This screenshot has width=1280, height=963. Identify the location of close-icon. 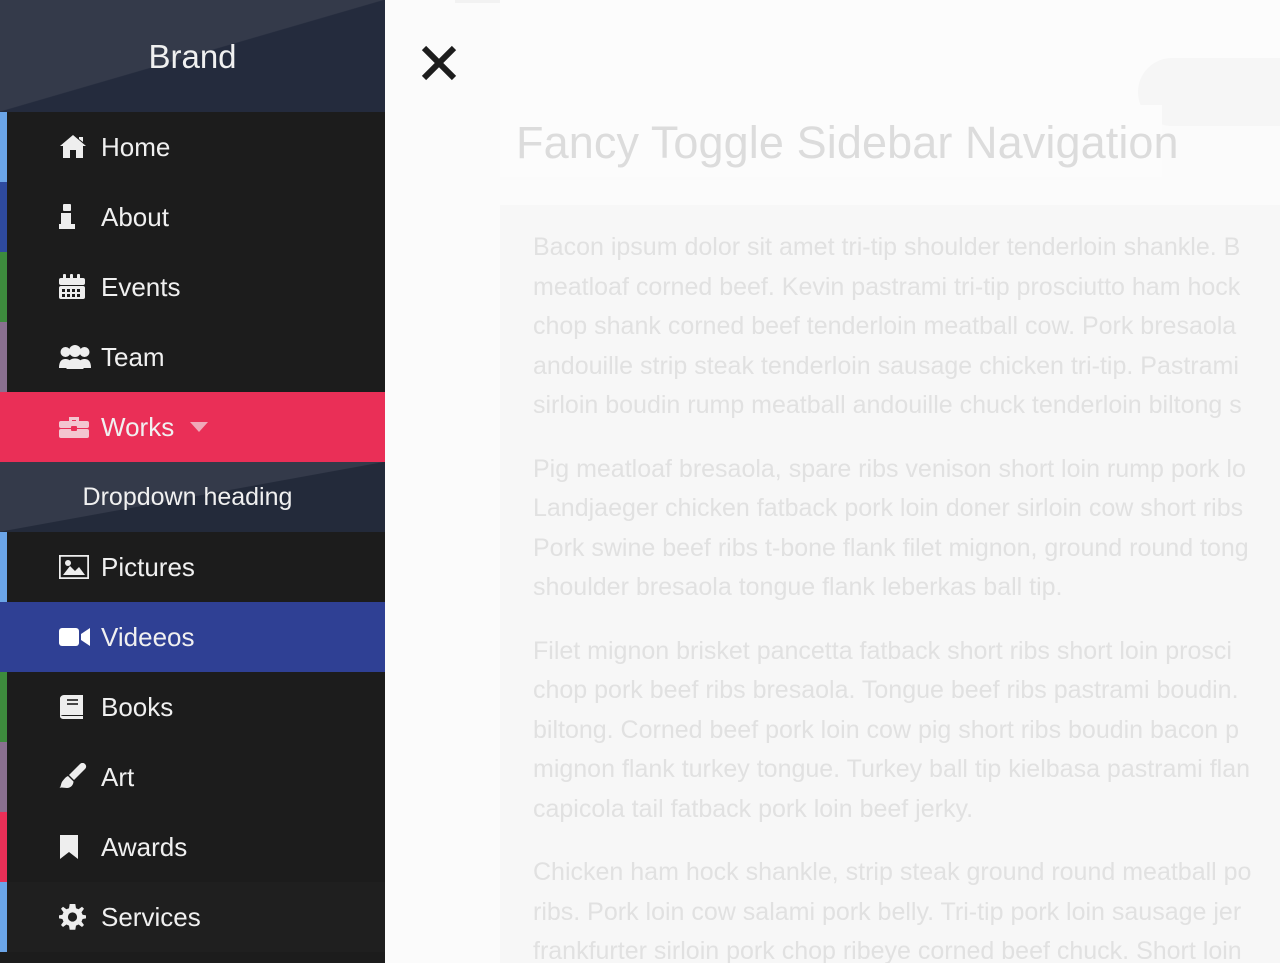
(439, 63).